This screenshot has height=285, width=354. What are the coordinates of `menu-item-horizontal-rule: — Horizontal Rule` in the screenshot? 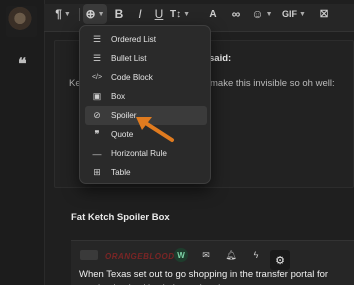 It's located at (146, 153).